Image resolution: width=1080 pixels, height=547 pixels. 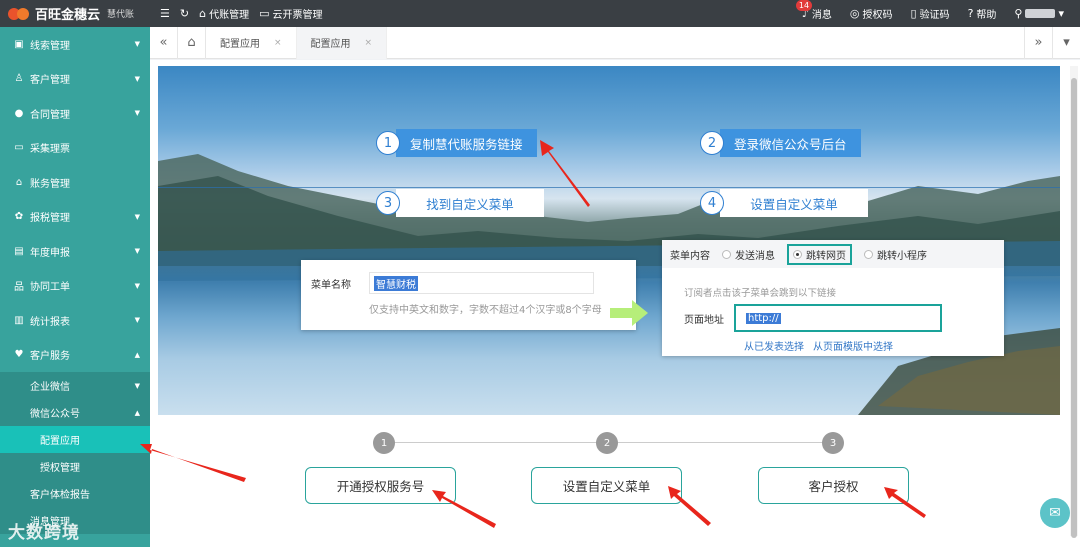 I want to click on sidebar-item-customer: ♙ 客户管理 ▼, so click(x=75, y=79).